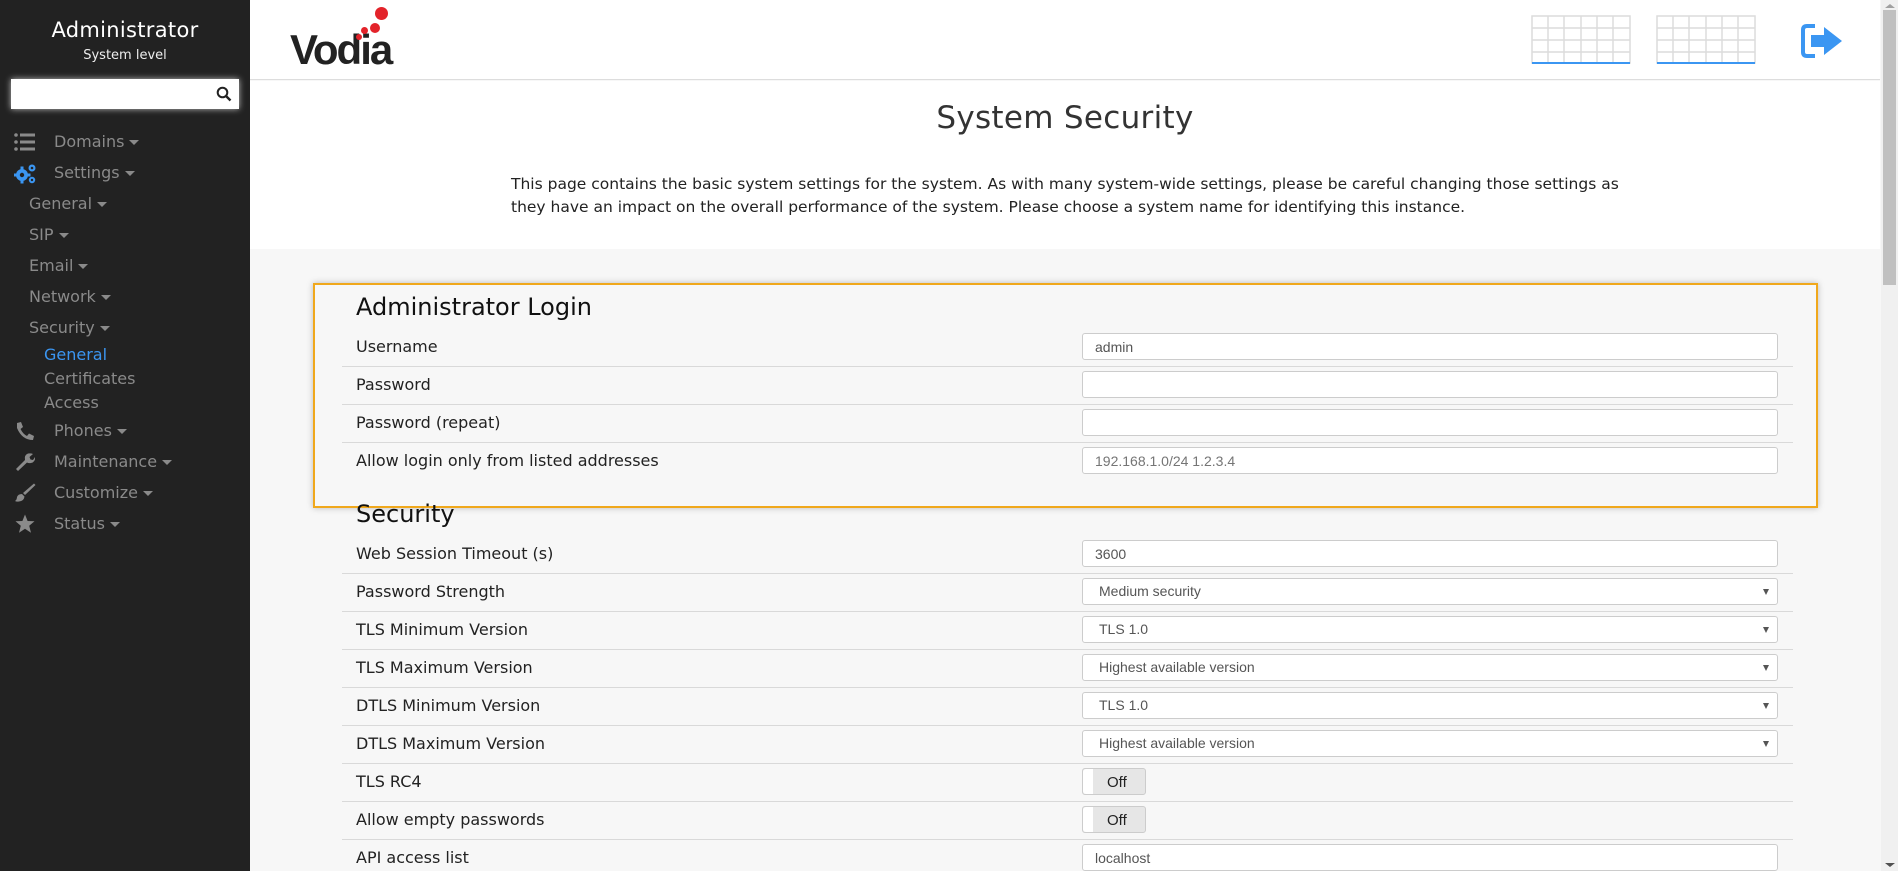 The height and width of the screenshot is (871, 1898). Describe the element at coordinates (79, 523) in the screenshot. I see `sidebar-item-label: Status` at that location.